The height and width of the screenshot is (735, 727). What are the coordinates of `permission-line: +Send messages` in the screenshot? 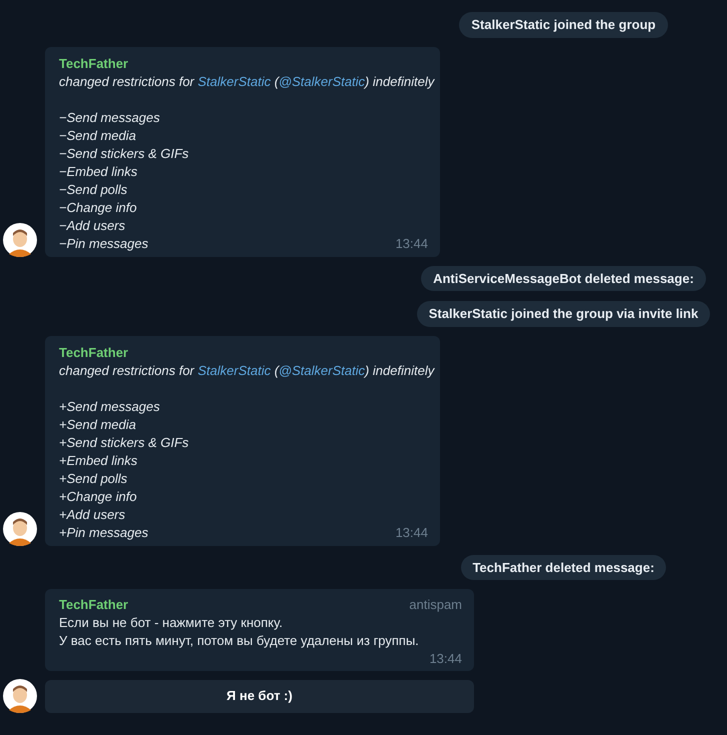 It's located at (110, 407).